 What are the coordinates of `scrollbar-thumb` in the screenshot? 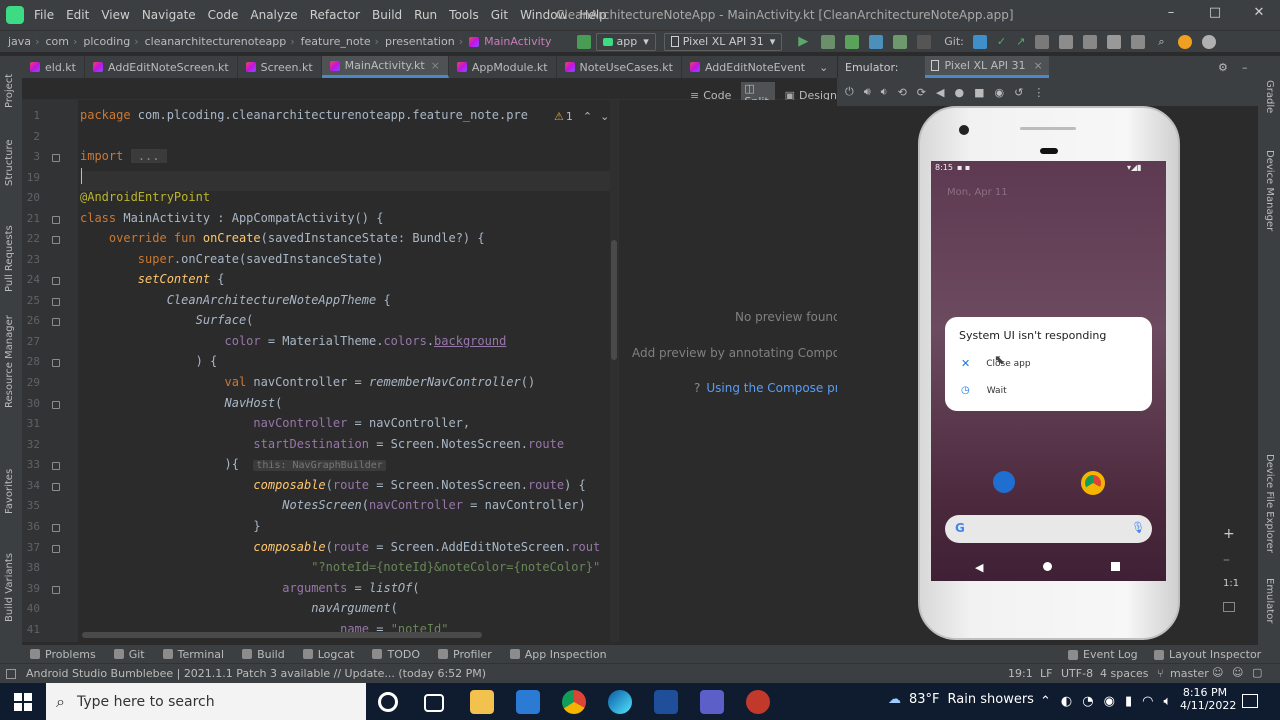 It's located at (614, 300).